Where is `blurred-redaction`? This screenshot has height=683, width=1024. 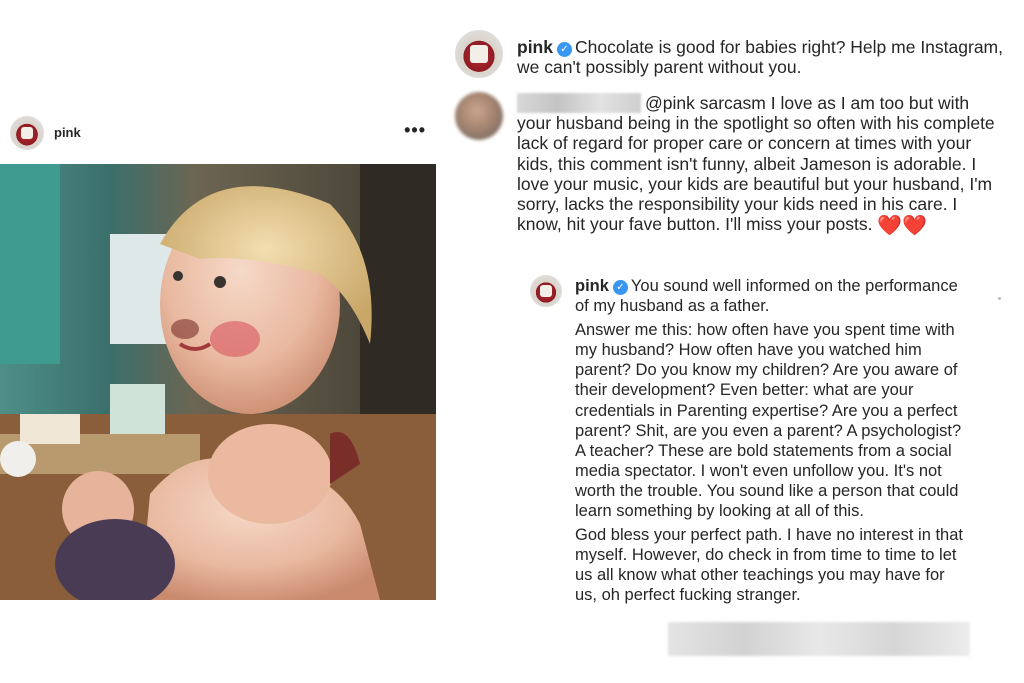
blurred-redaction is located at coordinates (819, 639).